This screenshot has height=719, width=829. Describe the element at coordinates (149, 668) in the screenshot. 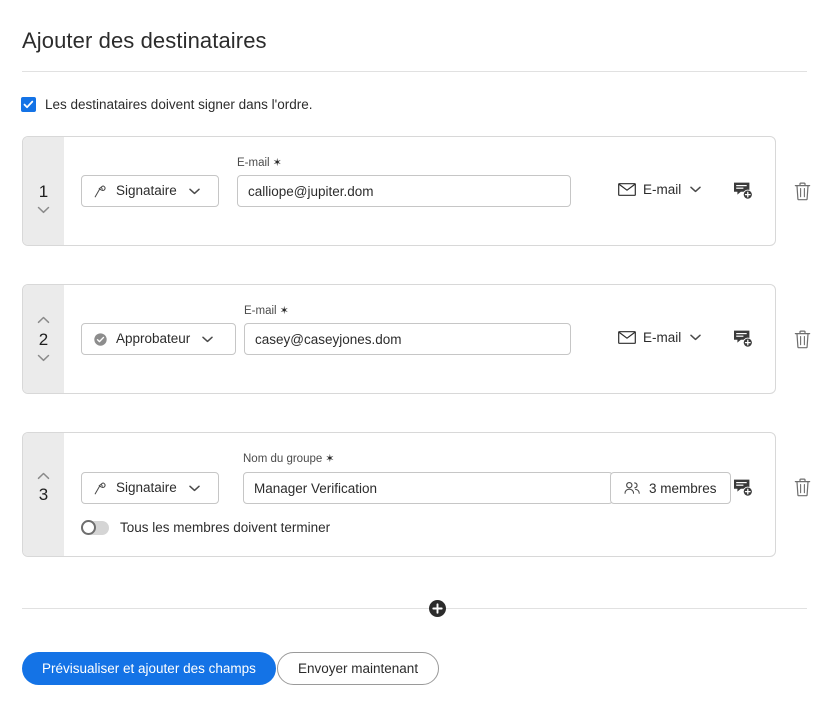

I see `preview-and-add-fields-button: Prévisualiser et ajouter des champs` at that location.